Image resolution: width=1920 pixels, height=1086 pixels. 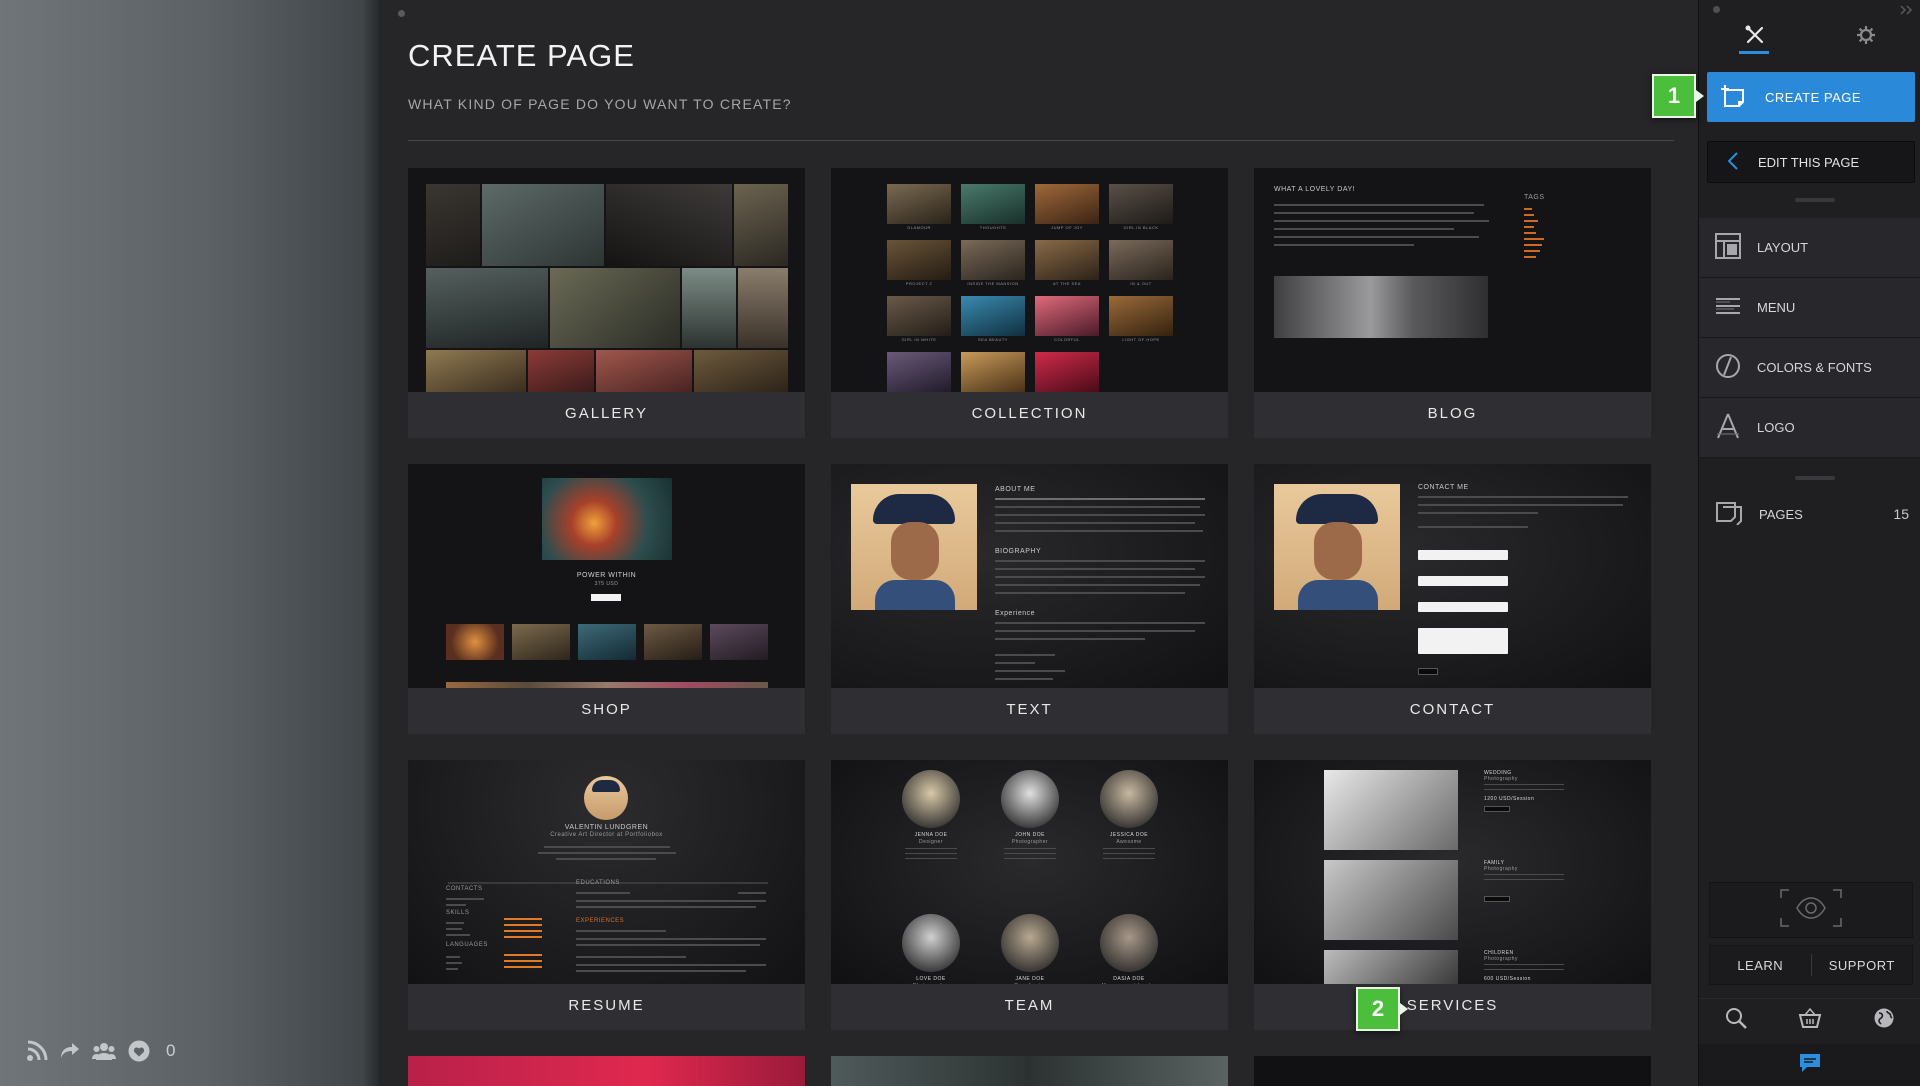 I want to click on text-about-heading: ABOUT ME, so click(x=1015, y=489).